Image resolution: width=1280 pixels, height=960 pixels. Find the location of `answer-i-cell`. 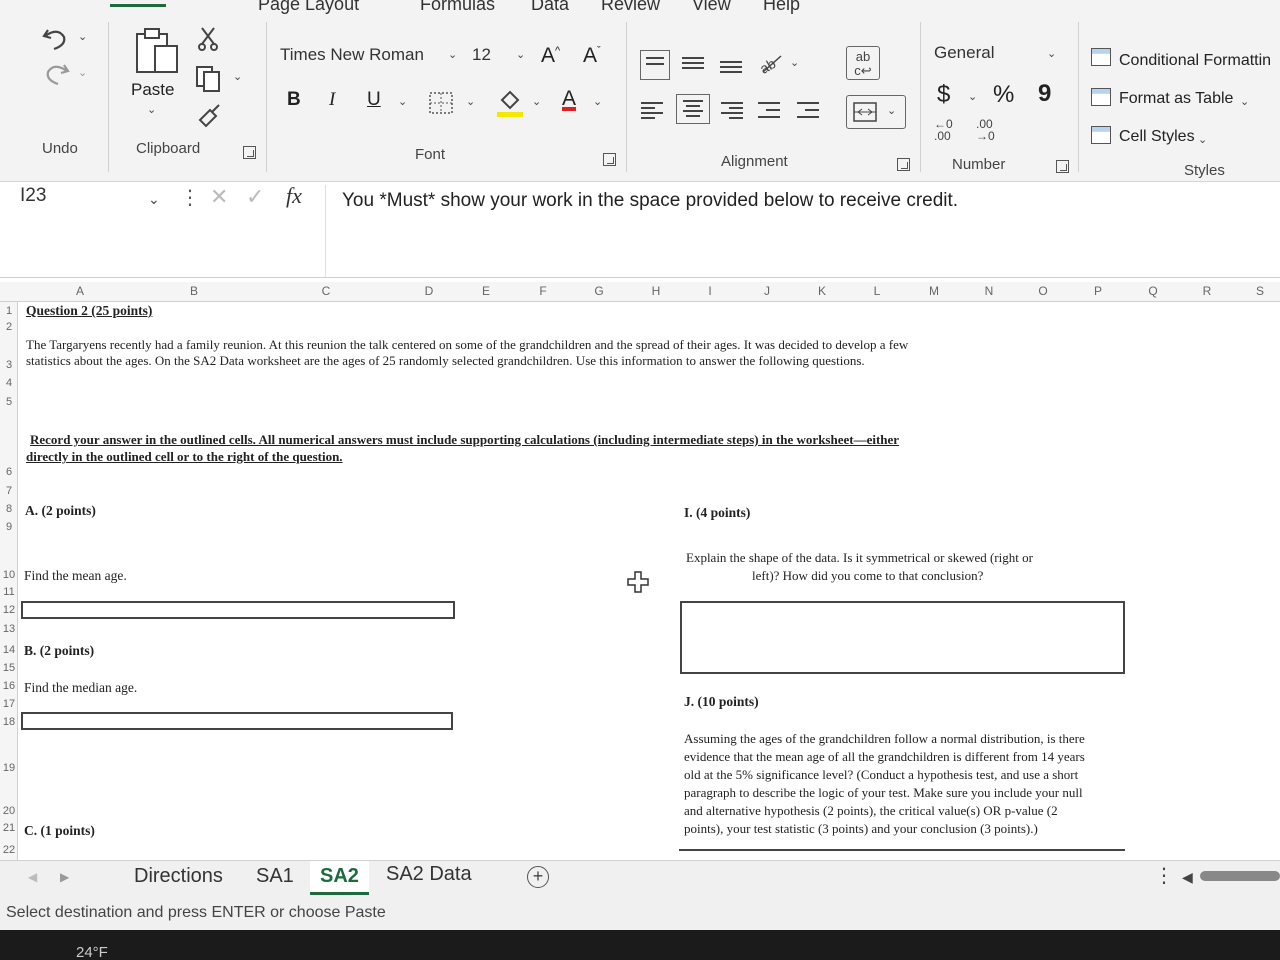

answer-i-cell is located at coordinates (902, 637).